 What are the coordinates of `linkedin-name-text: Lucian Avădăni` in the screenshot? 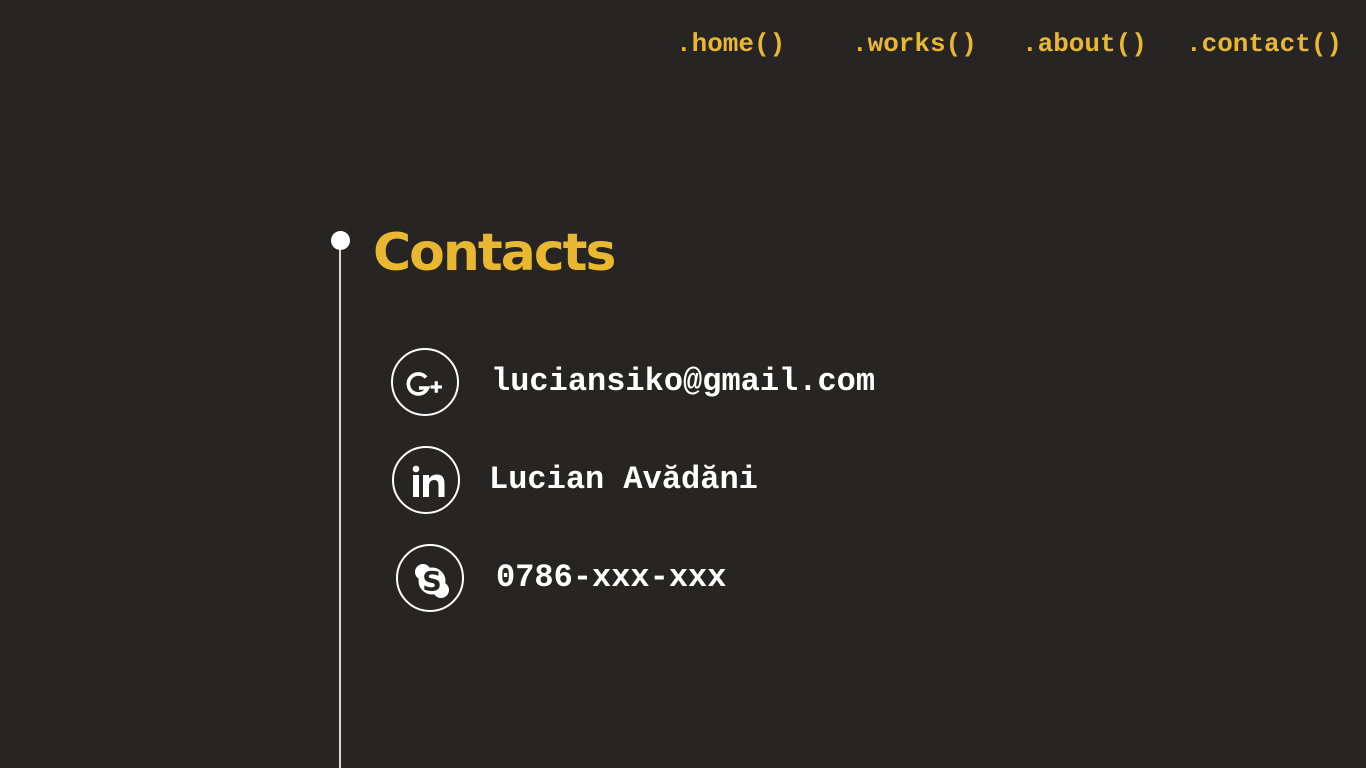 It's located at (623, 479).